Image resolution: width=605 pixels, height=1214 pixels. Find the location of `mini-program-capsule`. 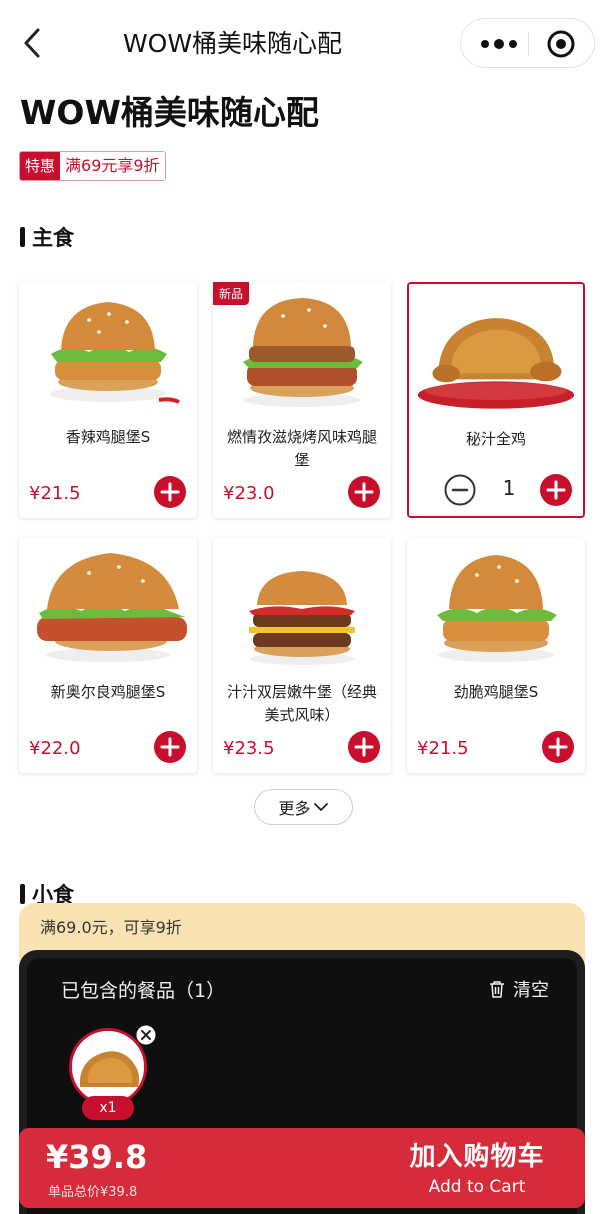

mini-program-capsule is located at coordinates (527, 43).